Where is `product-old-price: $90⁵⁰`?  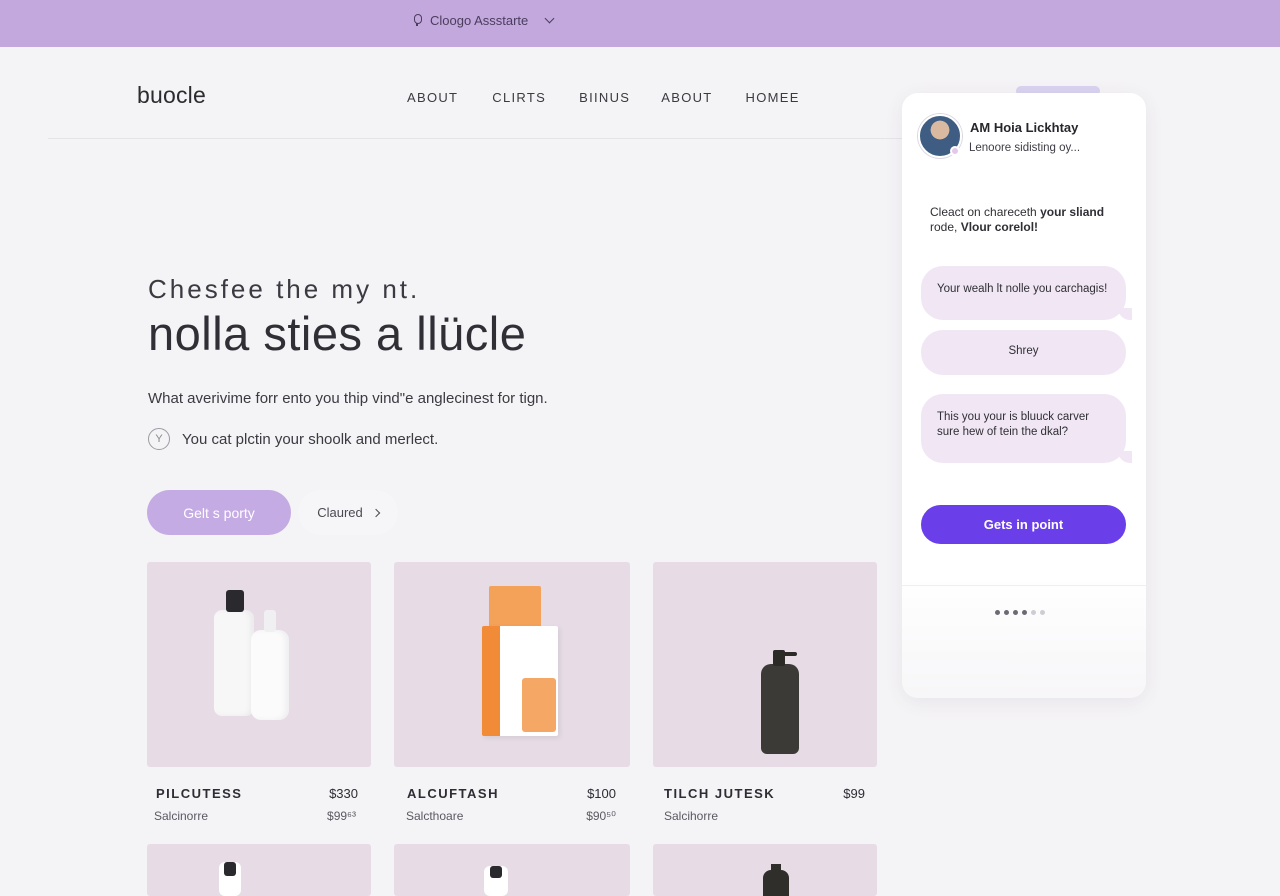
product-old-price: $90⁵⁰ is located at coordinates (601, 816).